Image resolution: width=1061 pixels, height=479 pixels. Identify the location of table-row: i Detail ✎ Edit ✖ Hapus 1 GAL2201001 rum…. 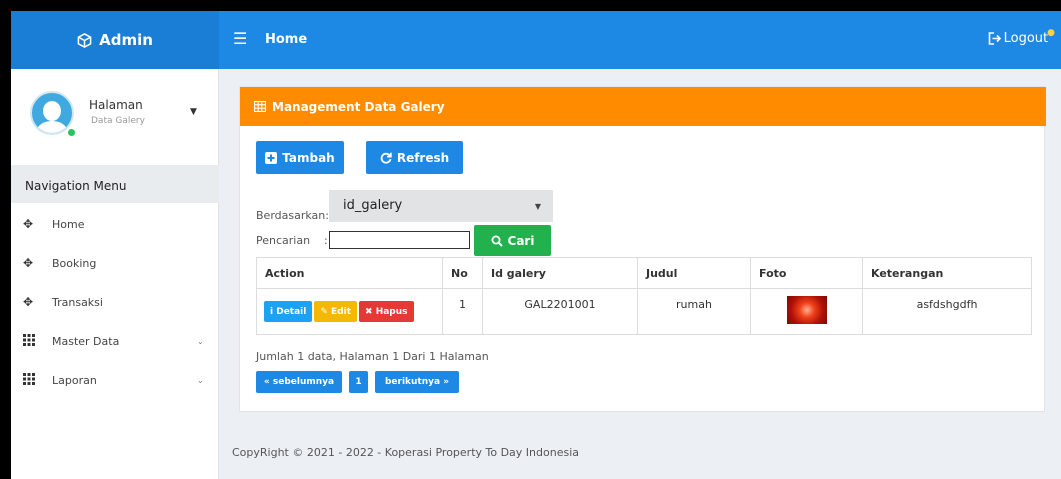
(644, 311).